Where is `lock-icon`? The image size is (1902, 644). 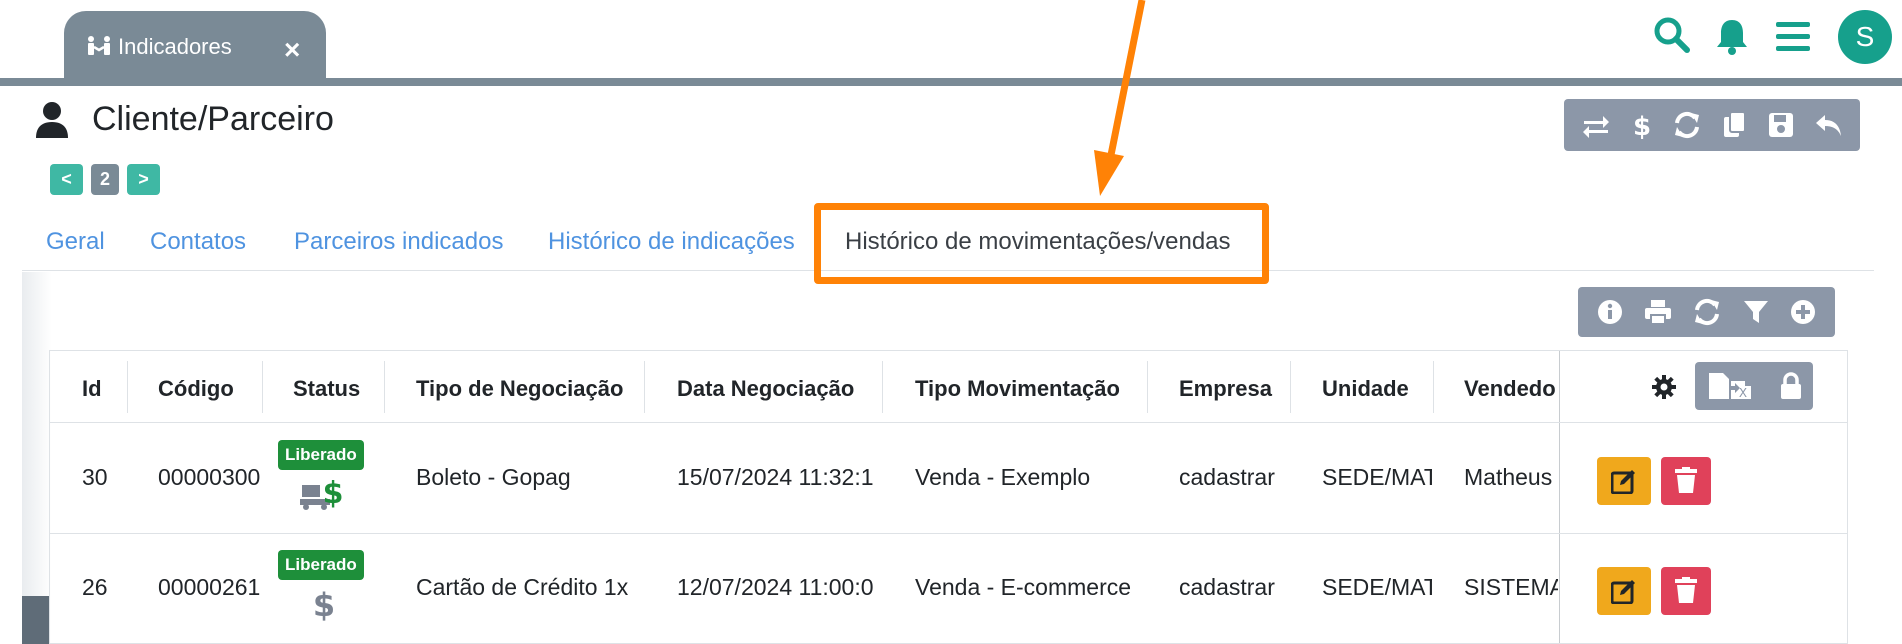 lock-icon is located at coordinates (1791, 386).